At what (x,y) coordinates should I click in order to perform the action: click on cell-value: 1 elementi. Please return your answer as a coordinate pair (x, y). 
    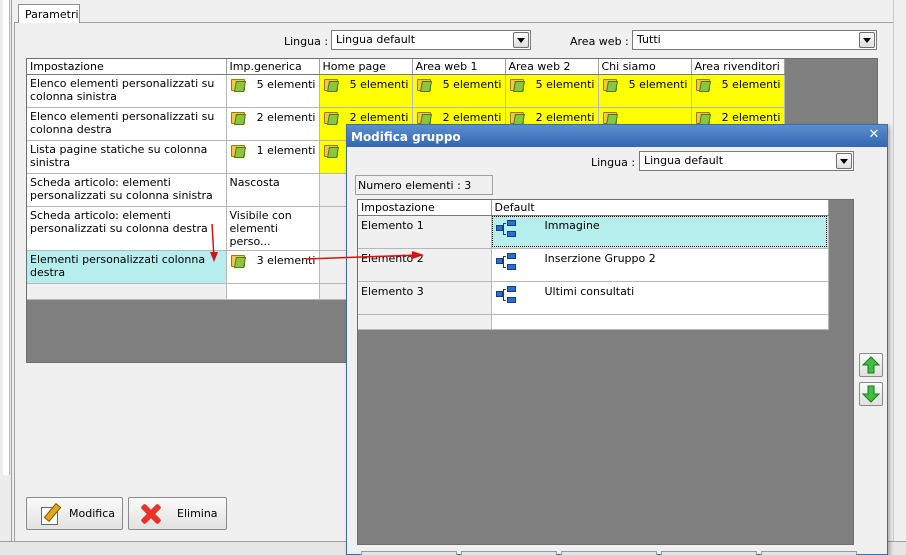
    Looking at the image, I should click on (286, 150).